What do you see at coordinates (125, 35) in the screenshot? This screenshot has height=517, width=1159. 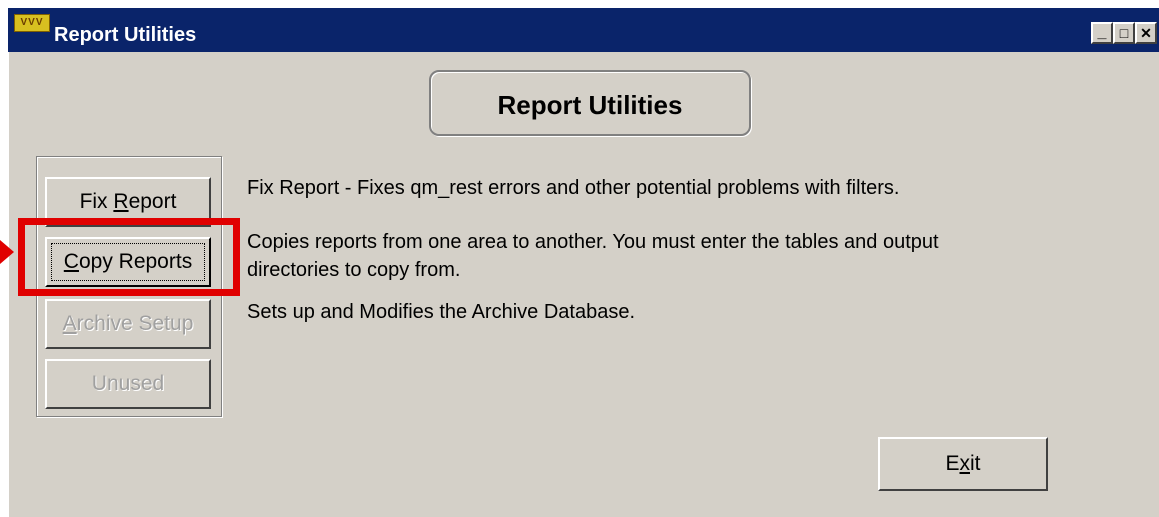 I see `window-title: Report Utilities` at bounding box center [125, 35].